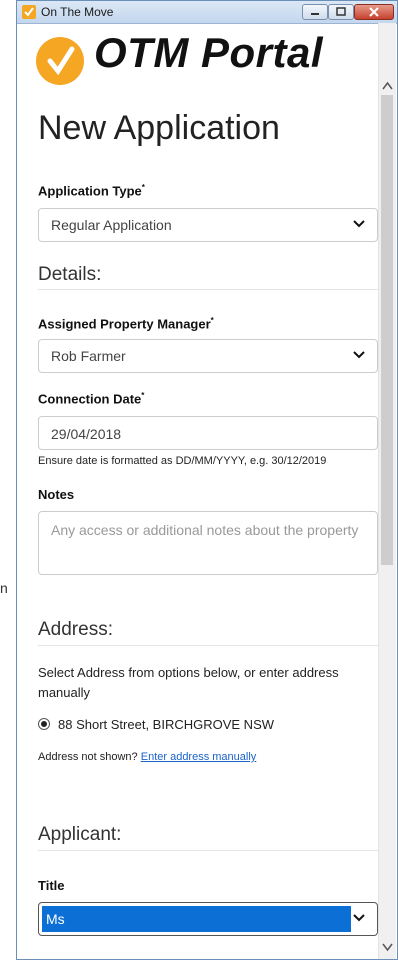 This screenshot has height=960, width=398. I want to click on address-option-label: 88 Short Street, BIRCHGROVE NSW, so click(166, 724).